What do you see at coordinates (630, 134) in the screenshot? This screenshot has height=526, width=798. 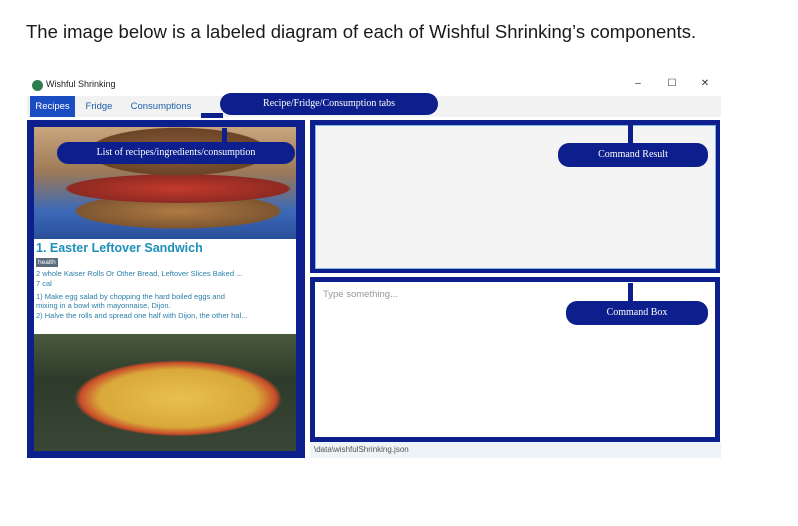 I see `result-connector` at bounding box center [630, 134].